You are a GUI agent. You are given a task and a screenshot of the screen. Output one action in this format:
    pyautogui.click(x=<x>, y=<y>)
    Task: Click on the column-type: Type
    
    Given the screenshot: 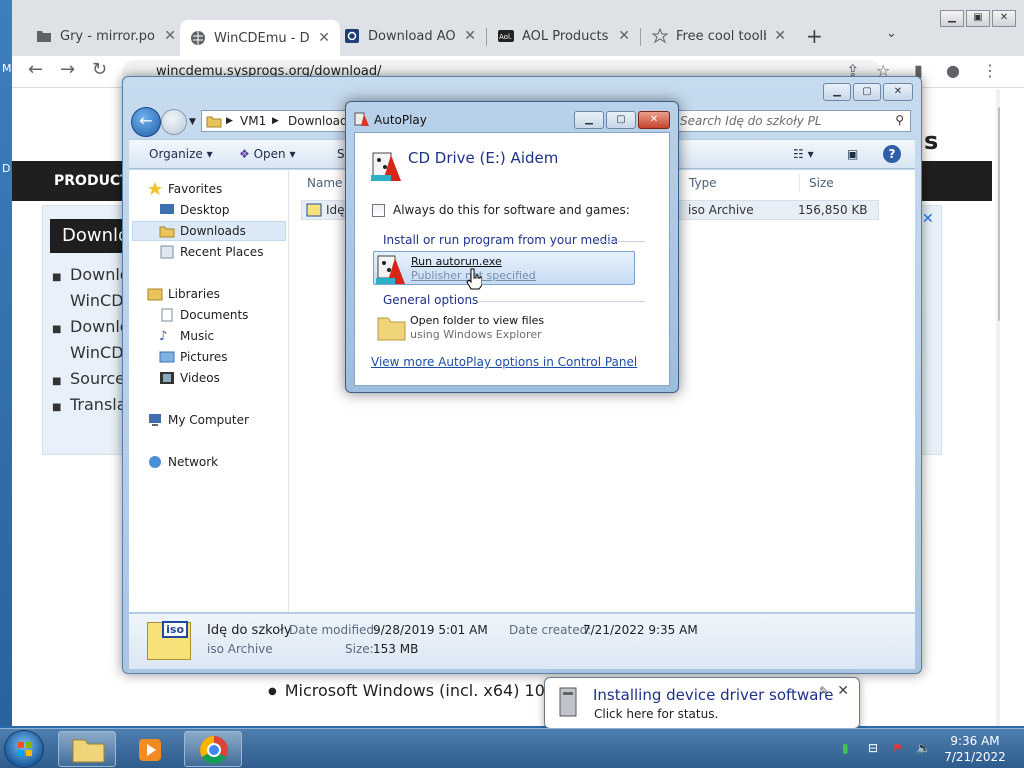 What is the action you would take?
    pyautogui.click(x=703, y=183)
    